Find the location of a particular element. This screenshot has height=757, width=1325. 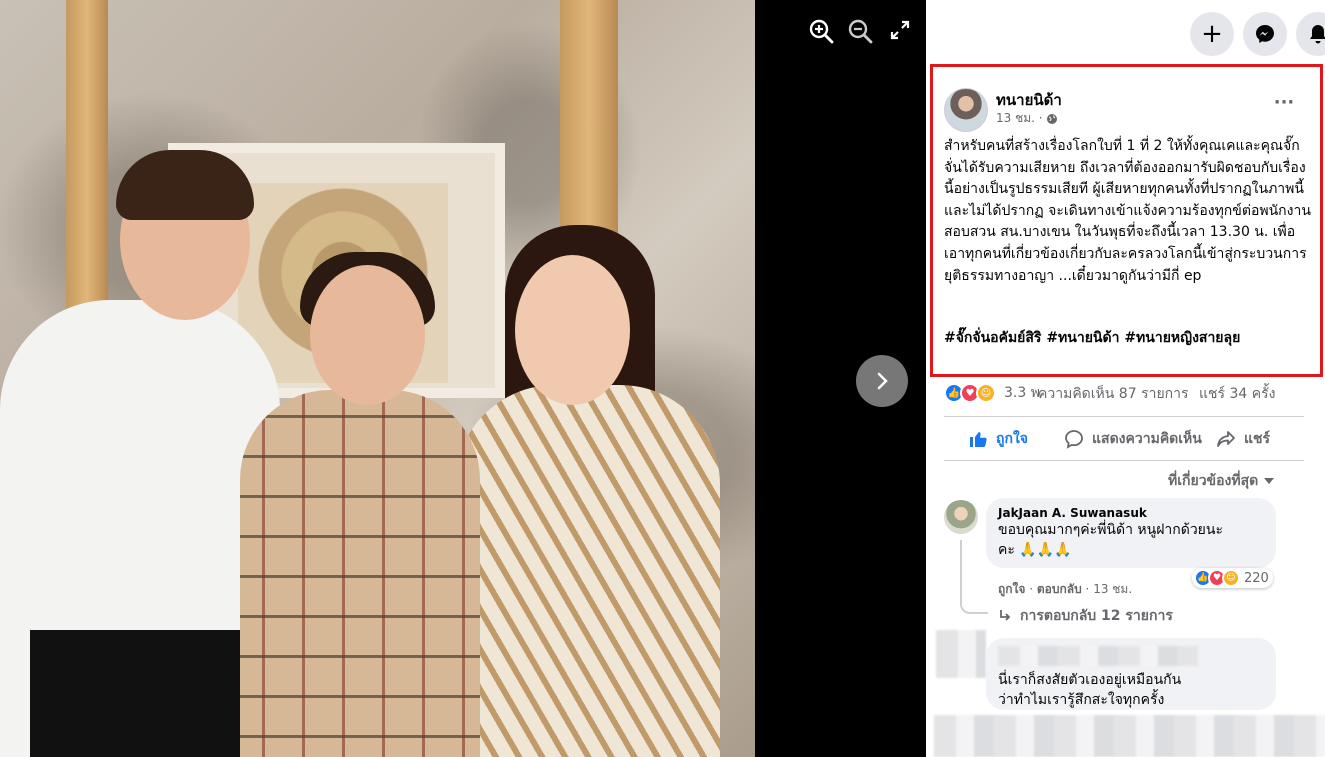

actions-divider is located at coordinates (1124, 460).